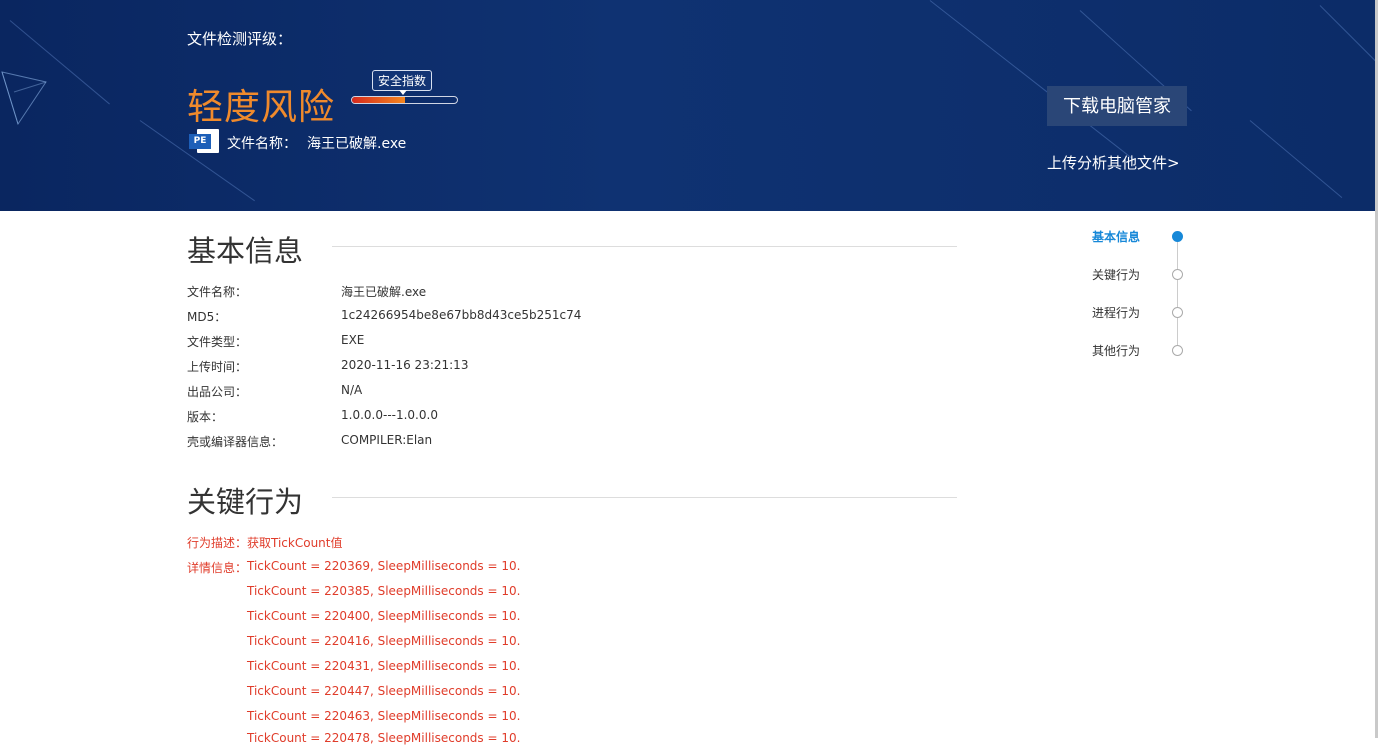  I want to click on filename-label: 文件名称：, so click(262, 144).